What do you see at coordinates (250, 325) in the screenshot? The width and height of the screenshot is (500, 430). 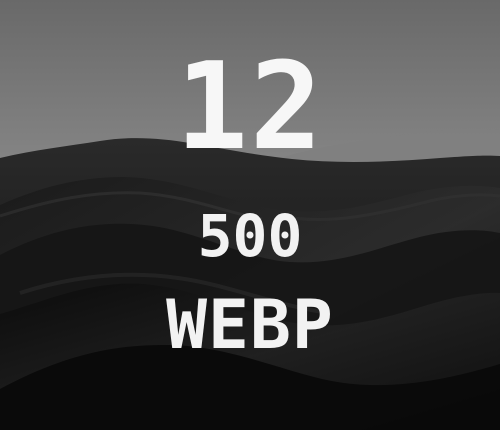 I see `image-format-label: WEBP` at bounding box center [250, 325].